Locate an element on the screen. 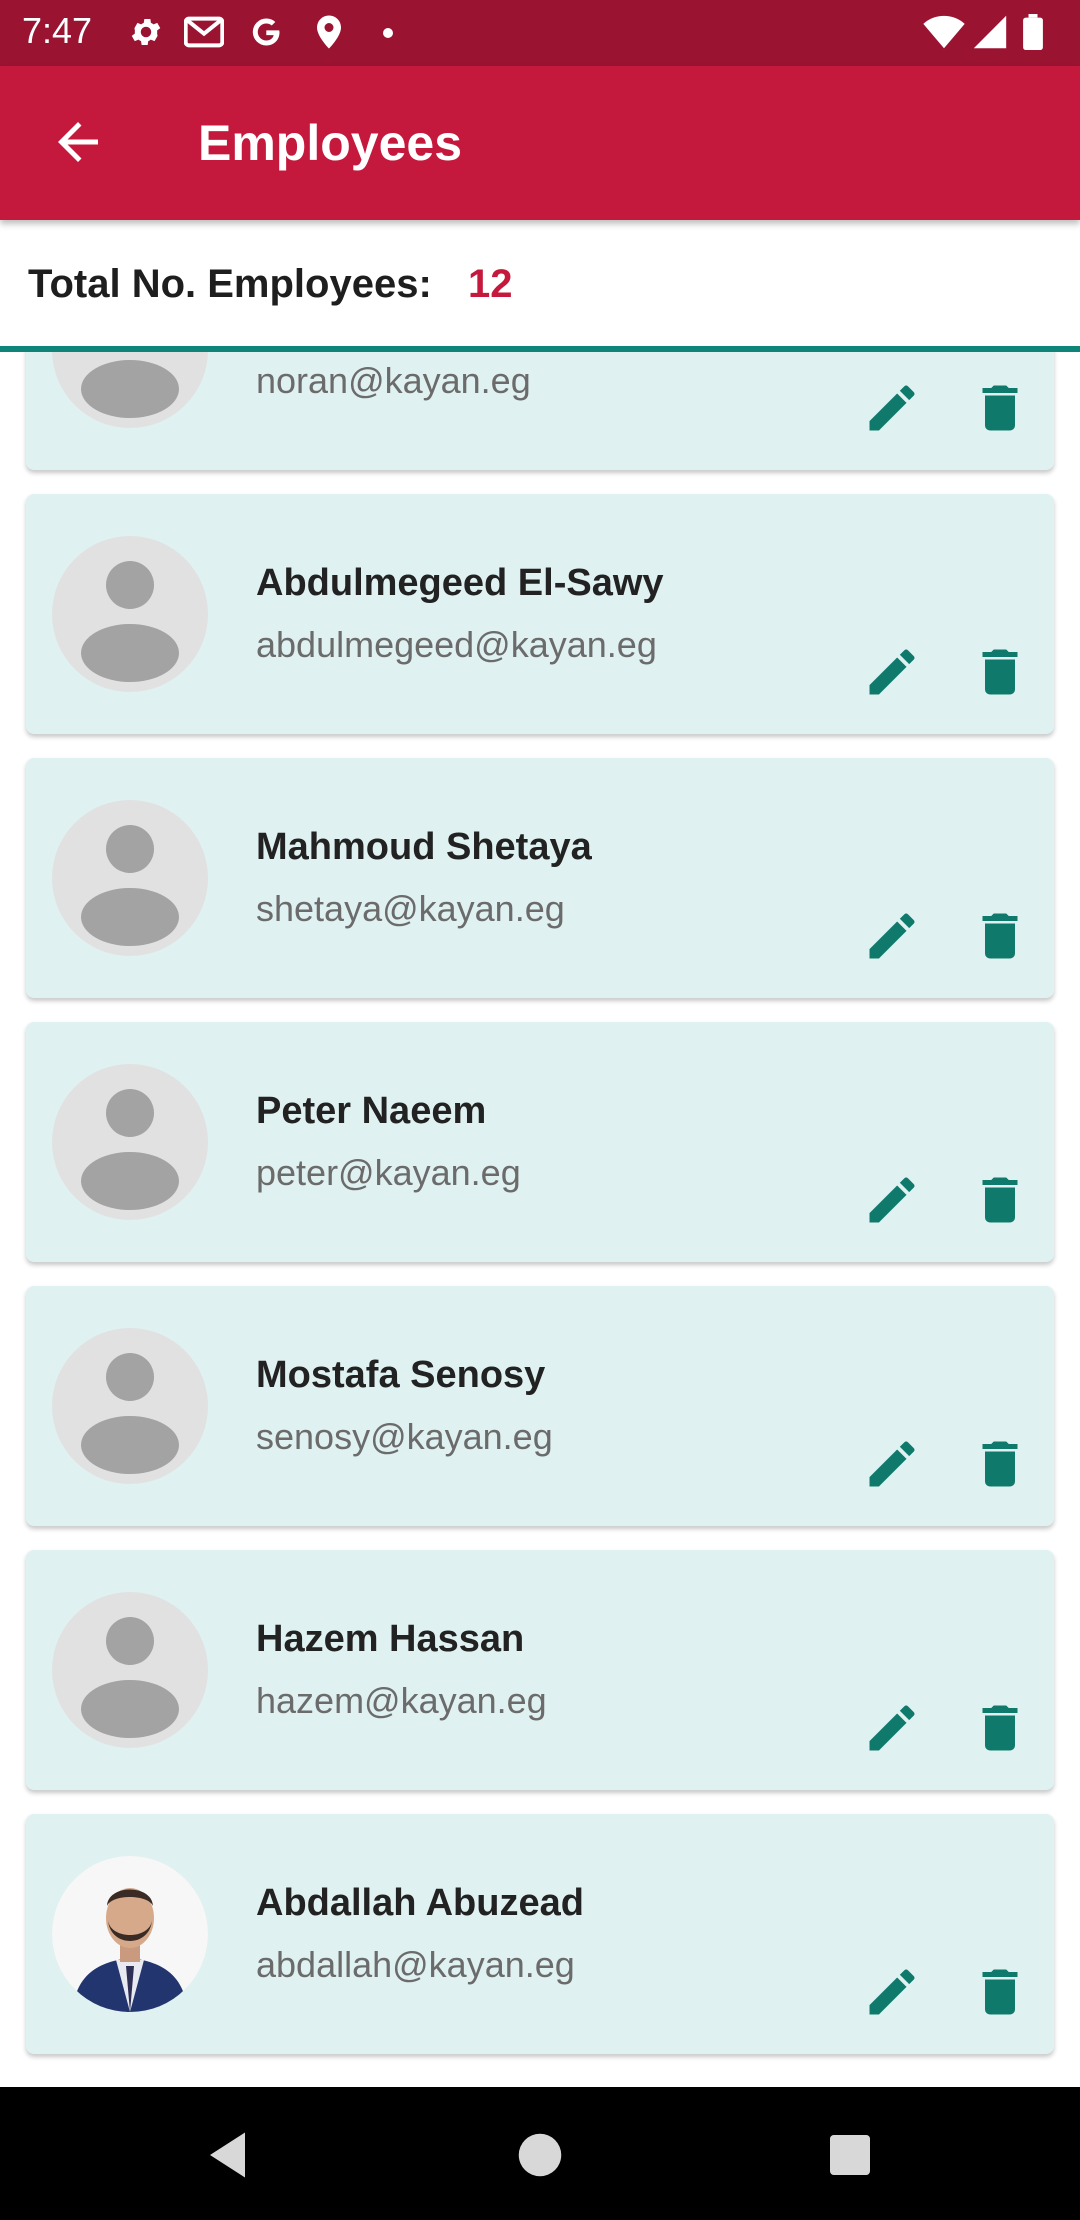 The height and width of the screenshot is (2220, 1080). employee-card: Hazem Hassan hazem@kayan.eg is located at coordinates (540, 1670).